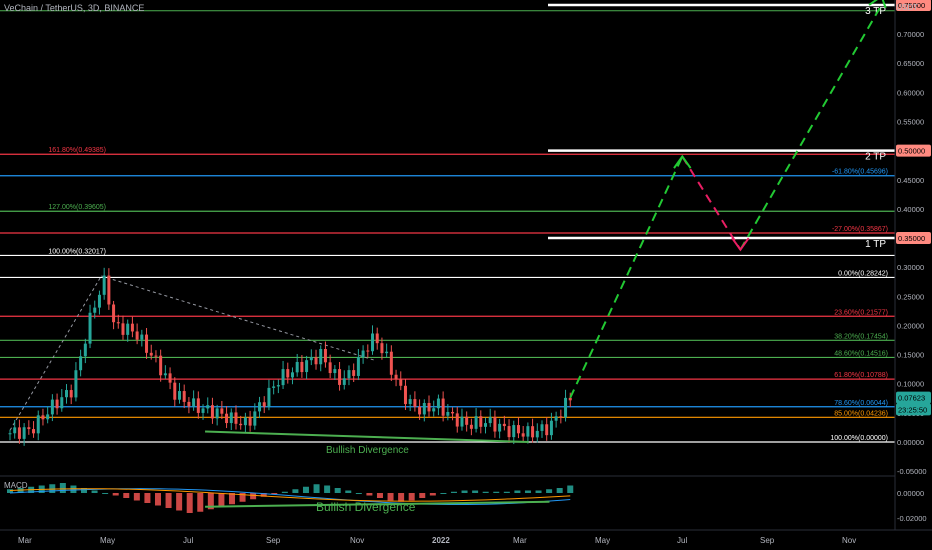 This screenshot has height=550, width=932. What do you see at coordinates (367, 450) in the screenshot?
I see `divergence-label-price: Bullish Divergence` at bounding box center [367, 450].